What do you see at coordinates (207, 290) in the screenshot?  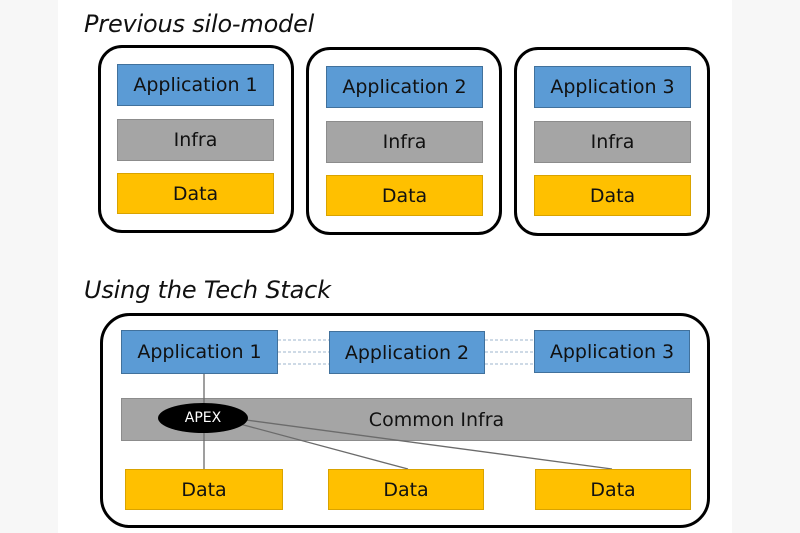 I see `stack-section-title: Using the Tech Stack` at bounding box center [207, 290].